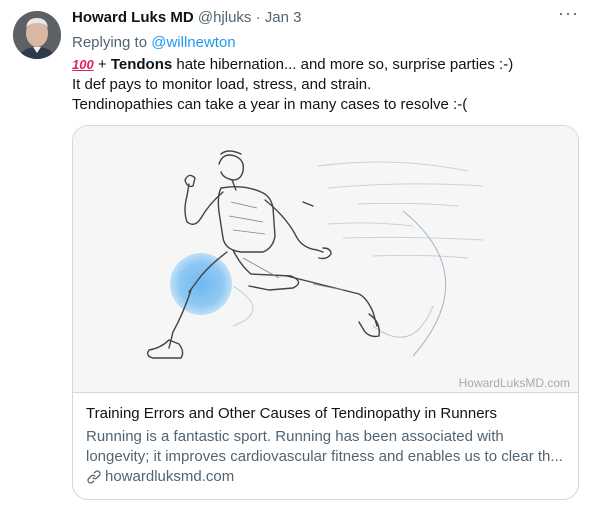  Describe the element at coordinates (568, 13) in the screenshot. I see `more-horizontal-icon: ···` at that location.